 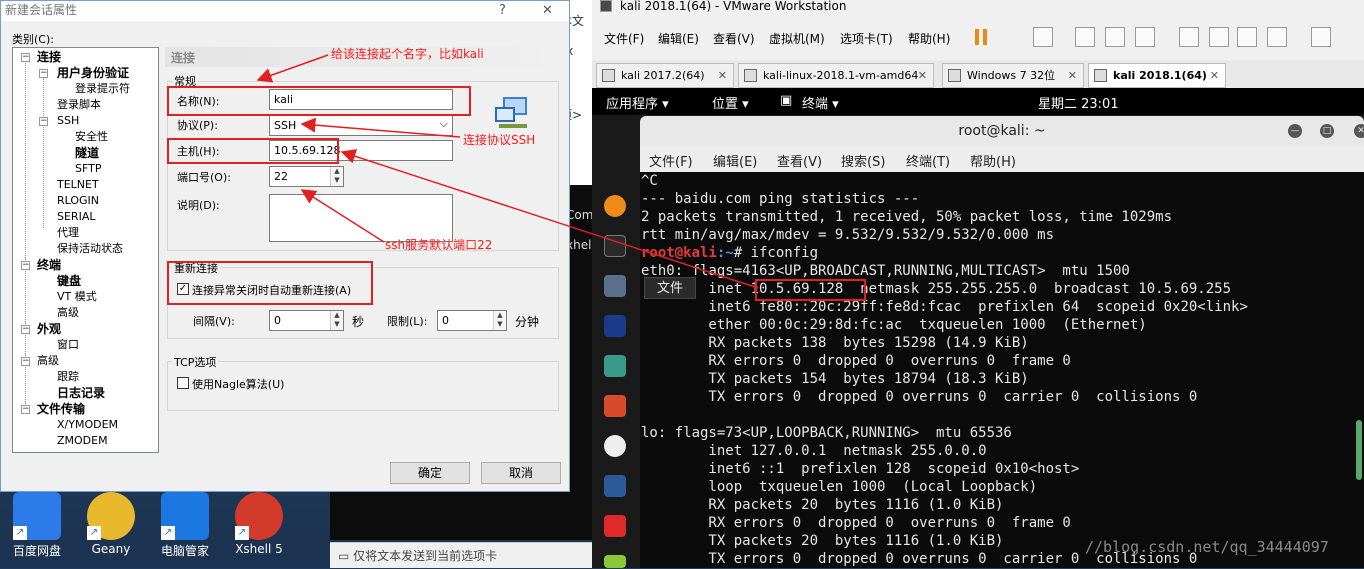 I want to click on places-menu: 位置 ▾, so click(x=730, y=102).